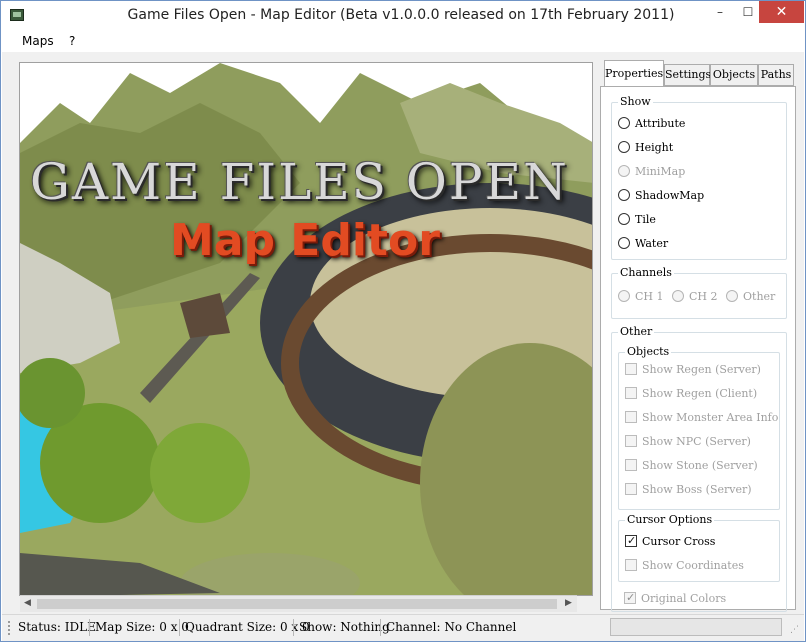  What do you see at coordinates (344, 627) in the screenshot?
I see `status-show: Show: Nothing` at bounding box center [344, 627].